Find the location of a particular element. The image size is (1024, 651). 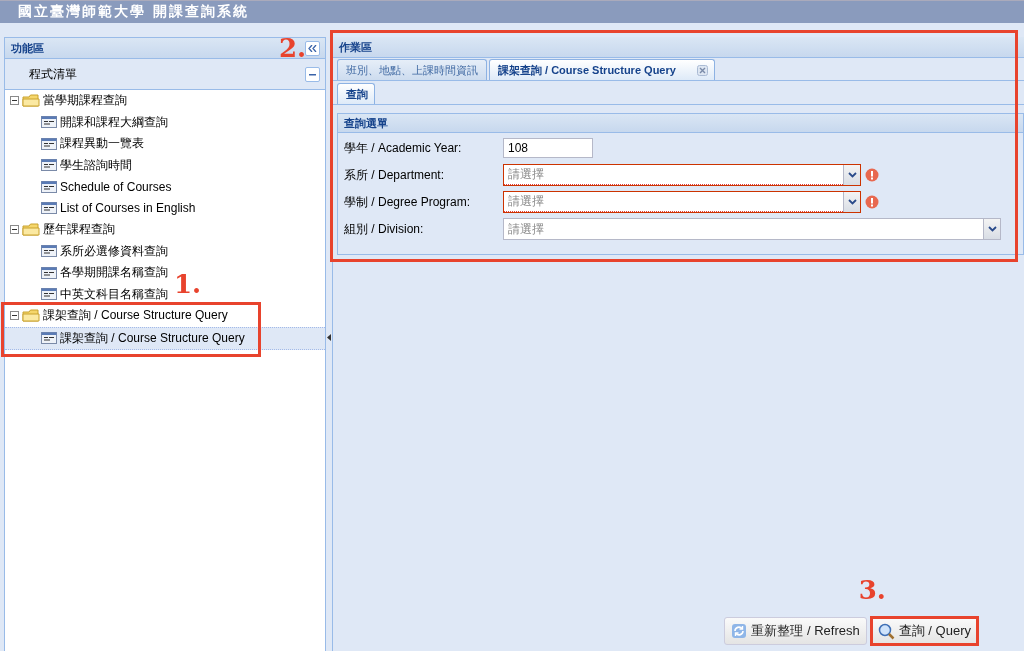

window-title: 國立臺灣師範大學 開課查詢系統 is located at coordinates (133, 12).